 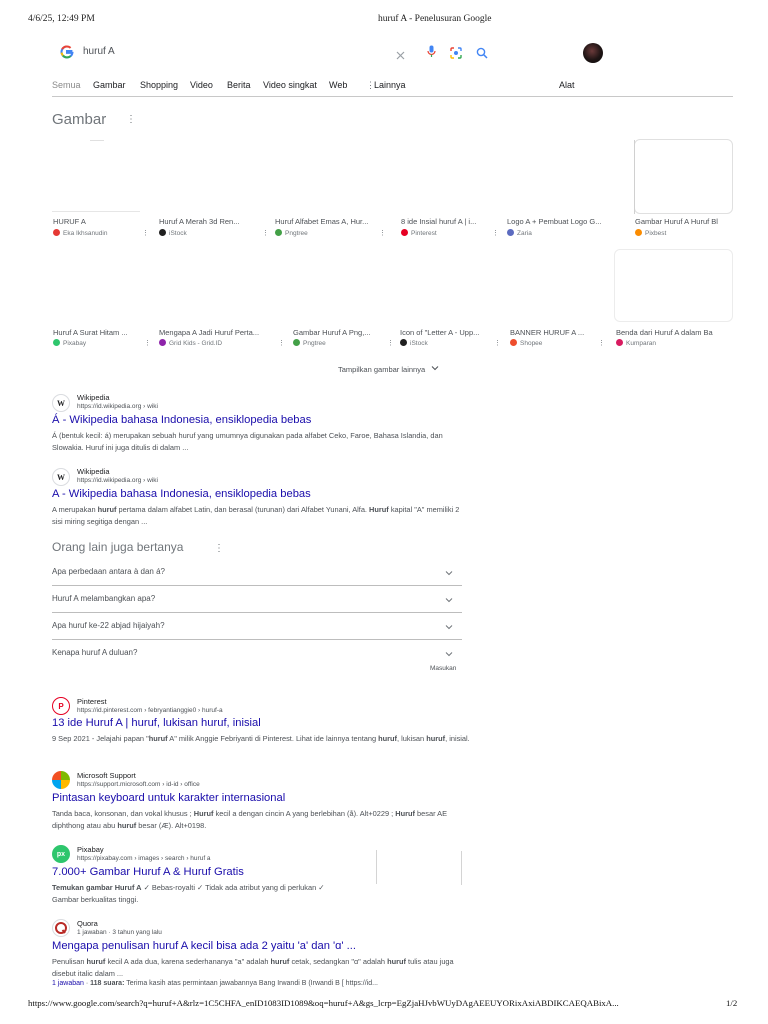 What do you see at coordinates (338, 85) in the screenshot?
I see `tab-web: Web` at bounding box center [338, 85].